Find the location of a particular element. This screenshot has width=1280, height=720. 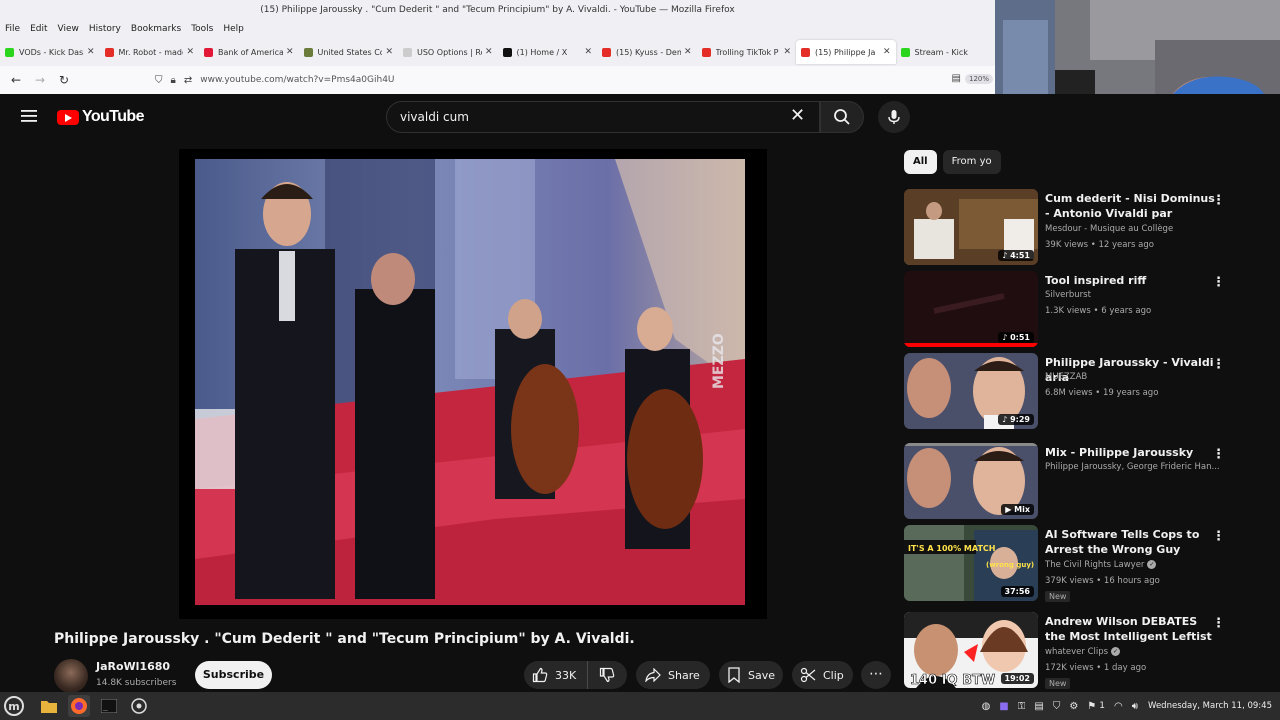

voice-search-button is located at coordinates (894, 117).